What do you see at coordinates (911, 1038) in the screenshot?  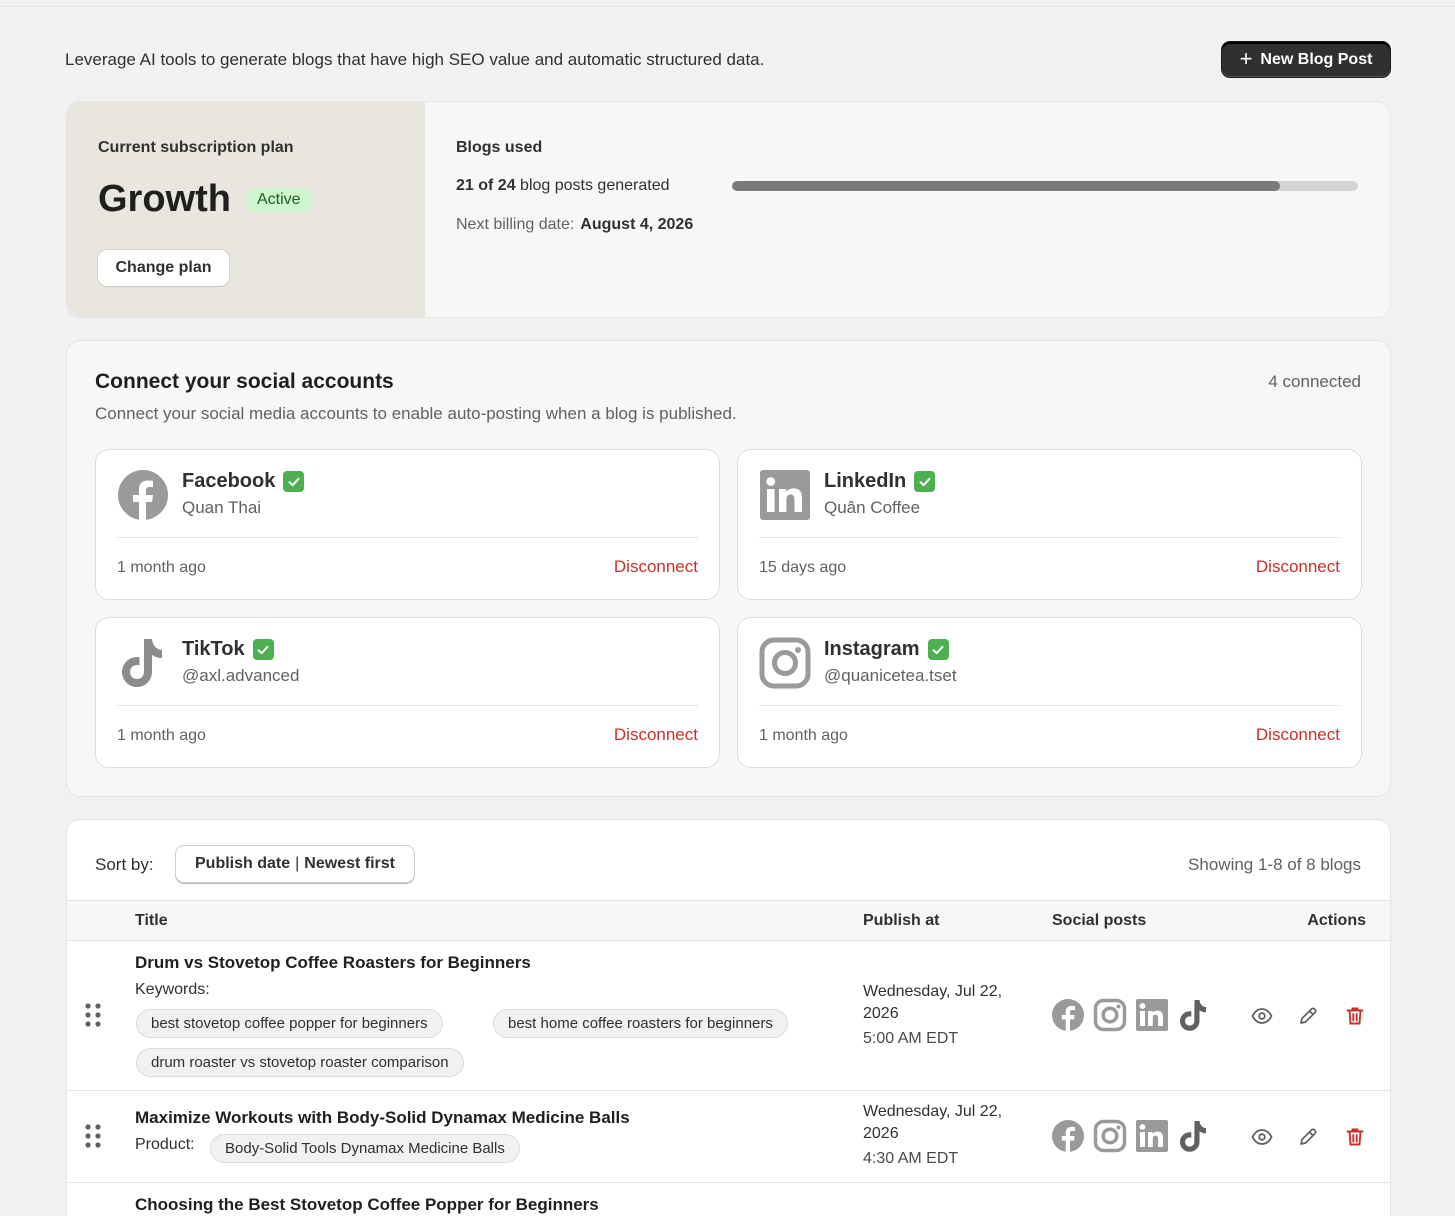 I see `publish-time: 5:00 AM EDT` at bounding box center [911, 1038].